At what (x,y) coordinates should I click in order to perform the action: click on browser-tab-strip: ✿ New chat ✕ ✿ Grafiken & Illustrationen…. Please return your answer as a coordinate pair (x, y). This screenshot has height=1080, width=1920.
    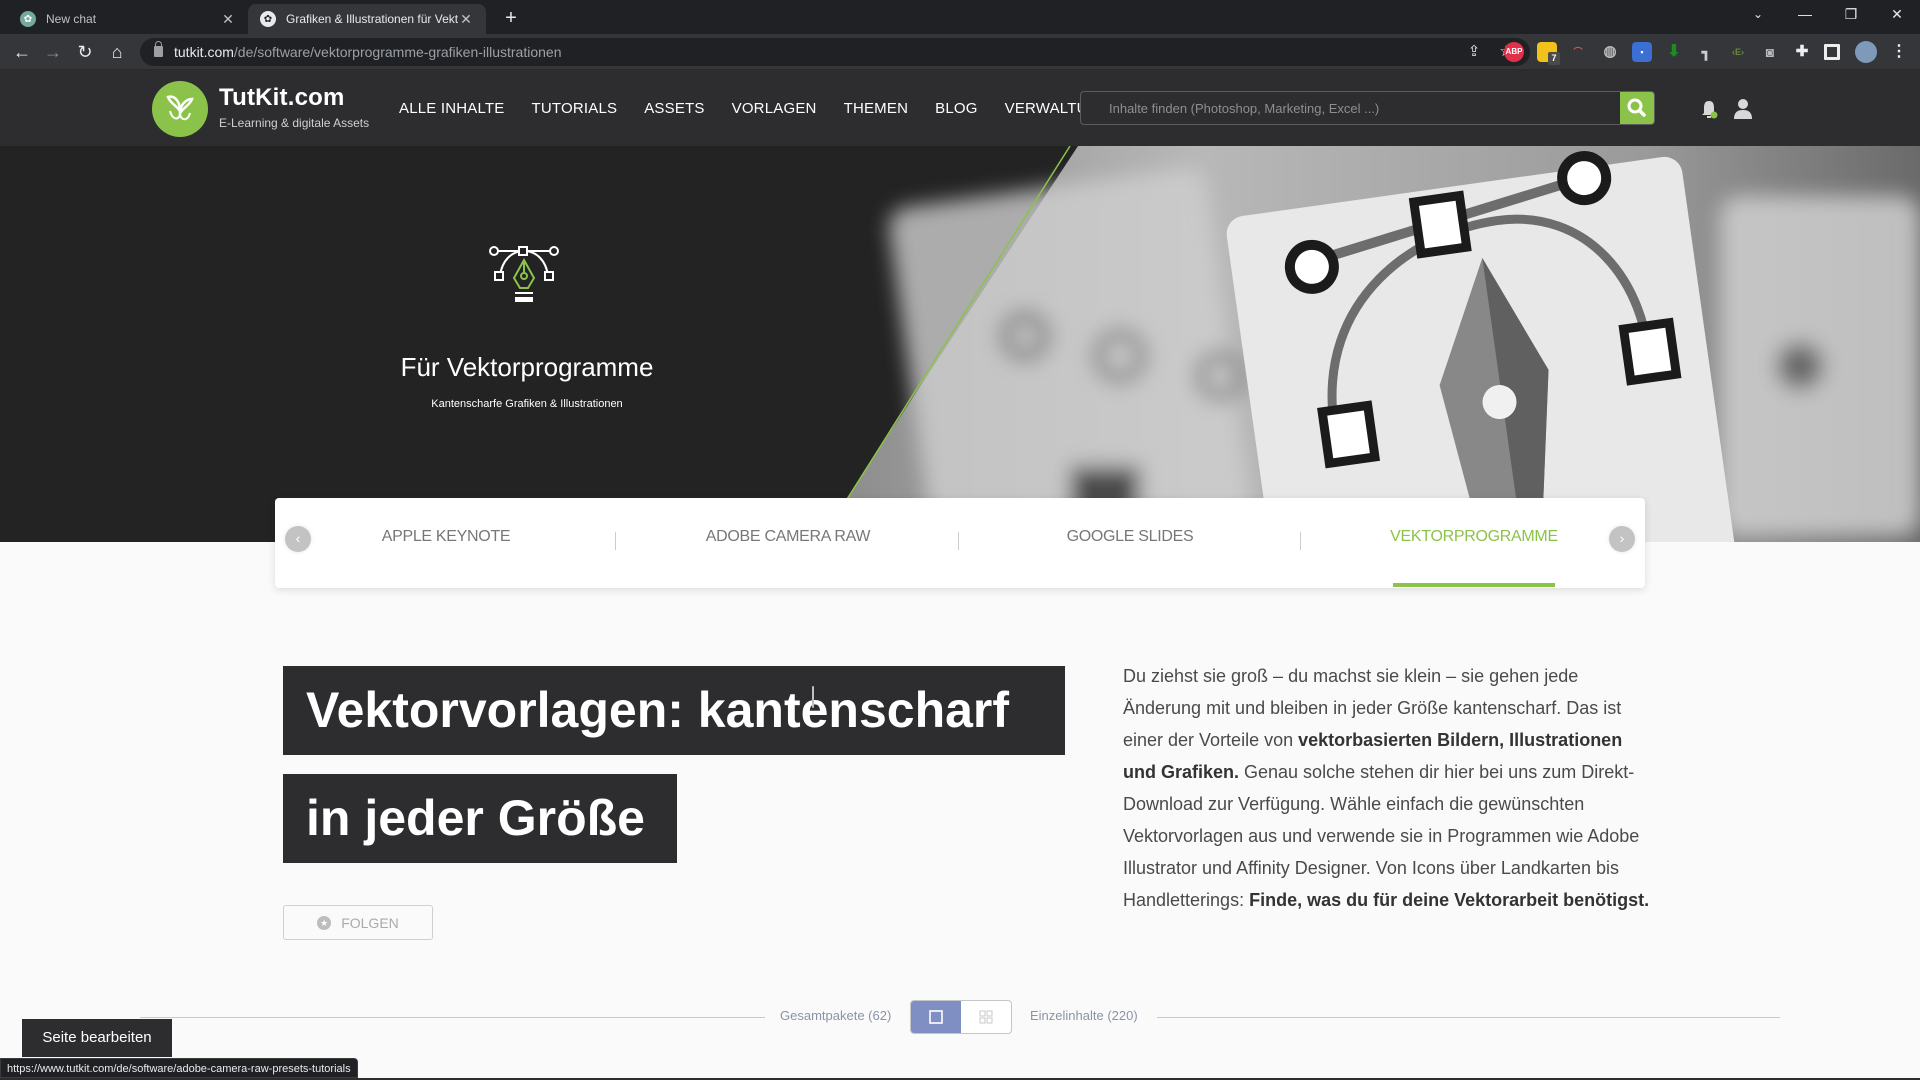
    Looking at the image, I should click on (960, 17).